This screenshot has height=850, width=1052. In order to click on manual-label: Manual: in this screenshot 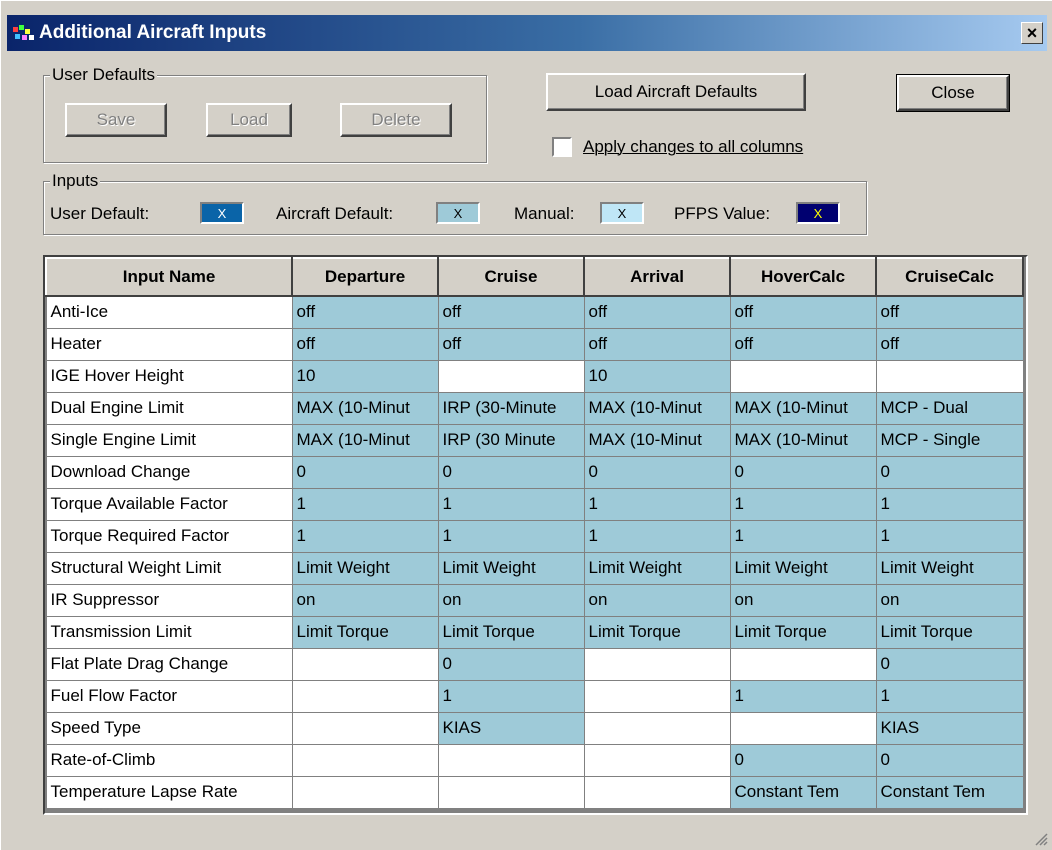, I will do `click(544, 213)`.